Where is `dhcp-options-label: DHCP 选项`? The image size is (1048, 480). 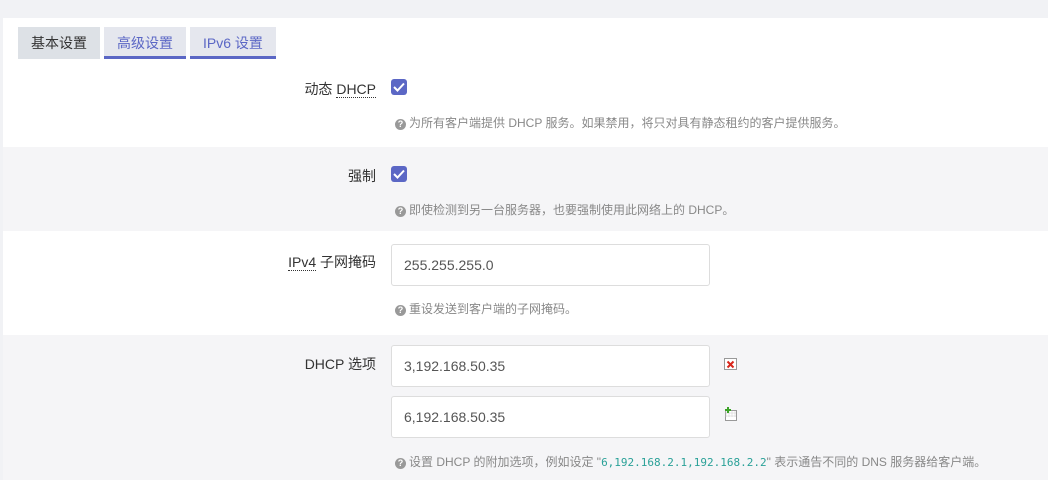 dhcp-options-label: DHCP 选项 is located at coordinates (340, 364).